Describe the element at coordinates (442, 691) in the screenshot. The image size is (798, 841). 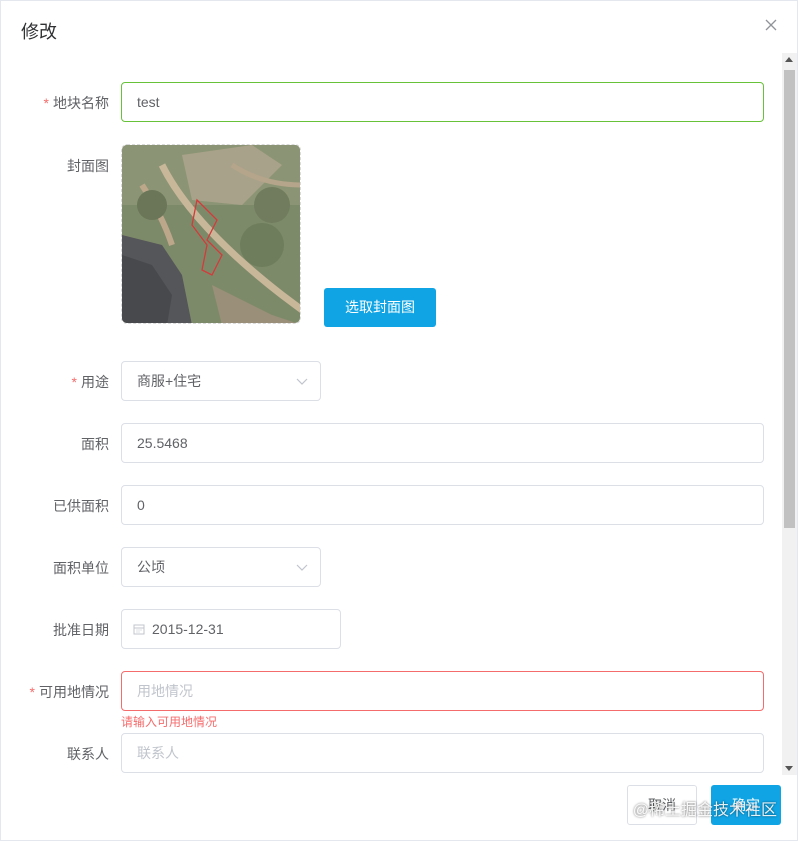
I see `land-status-input: 用地情况` at that location.